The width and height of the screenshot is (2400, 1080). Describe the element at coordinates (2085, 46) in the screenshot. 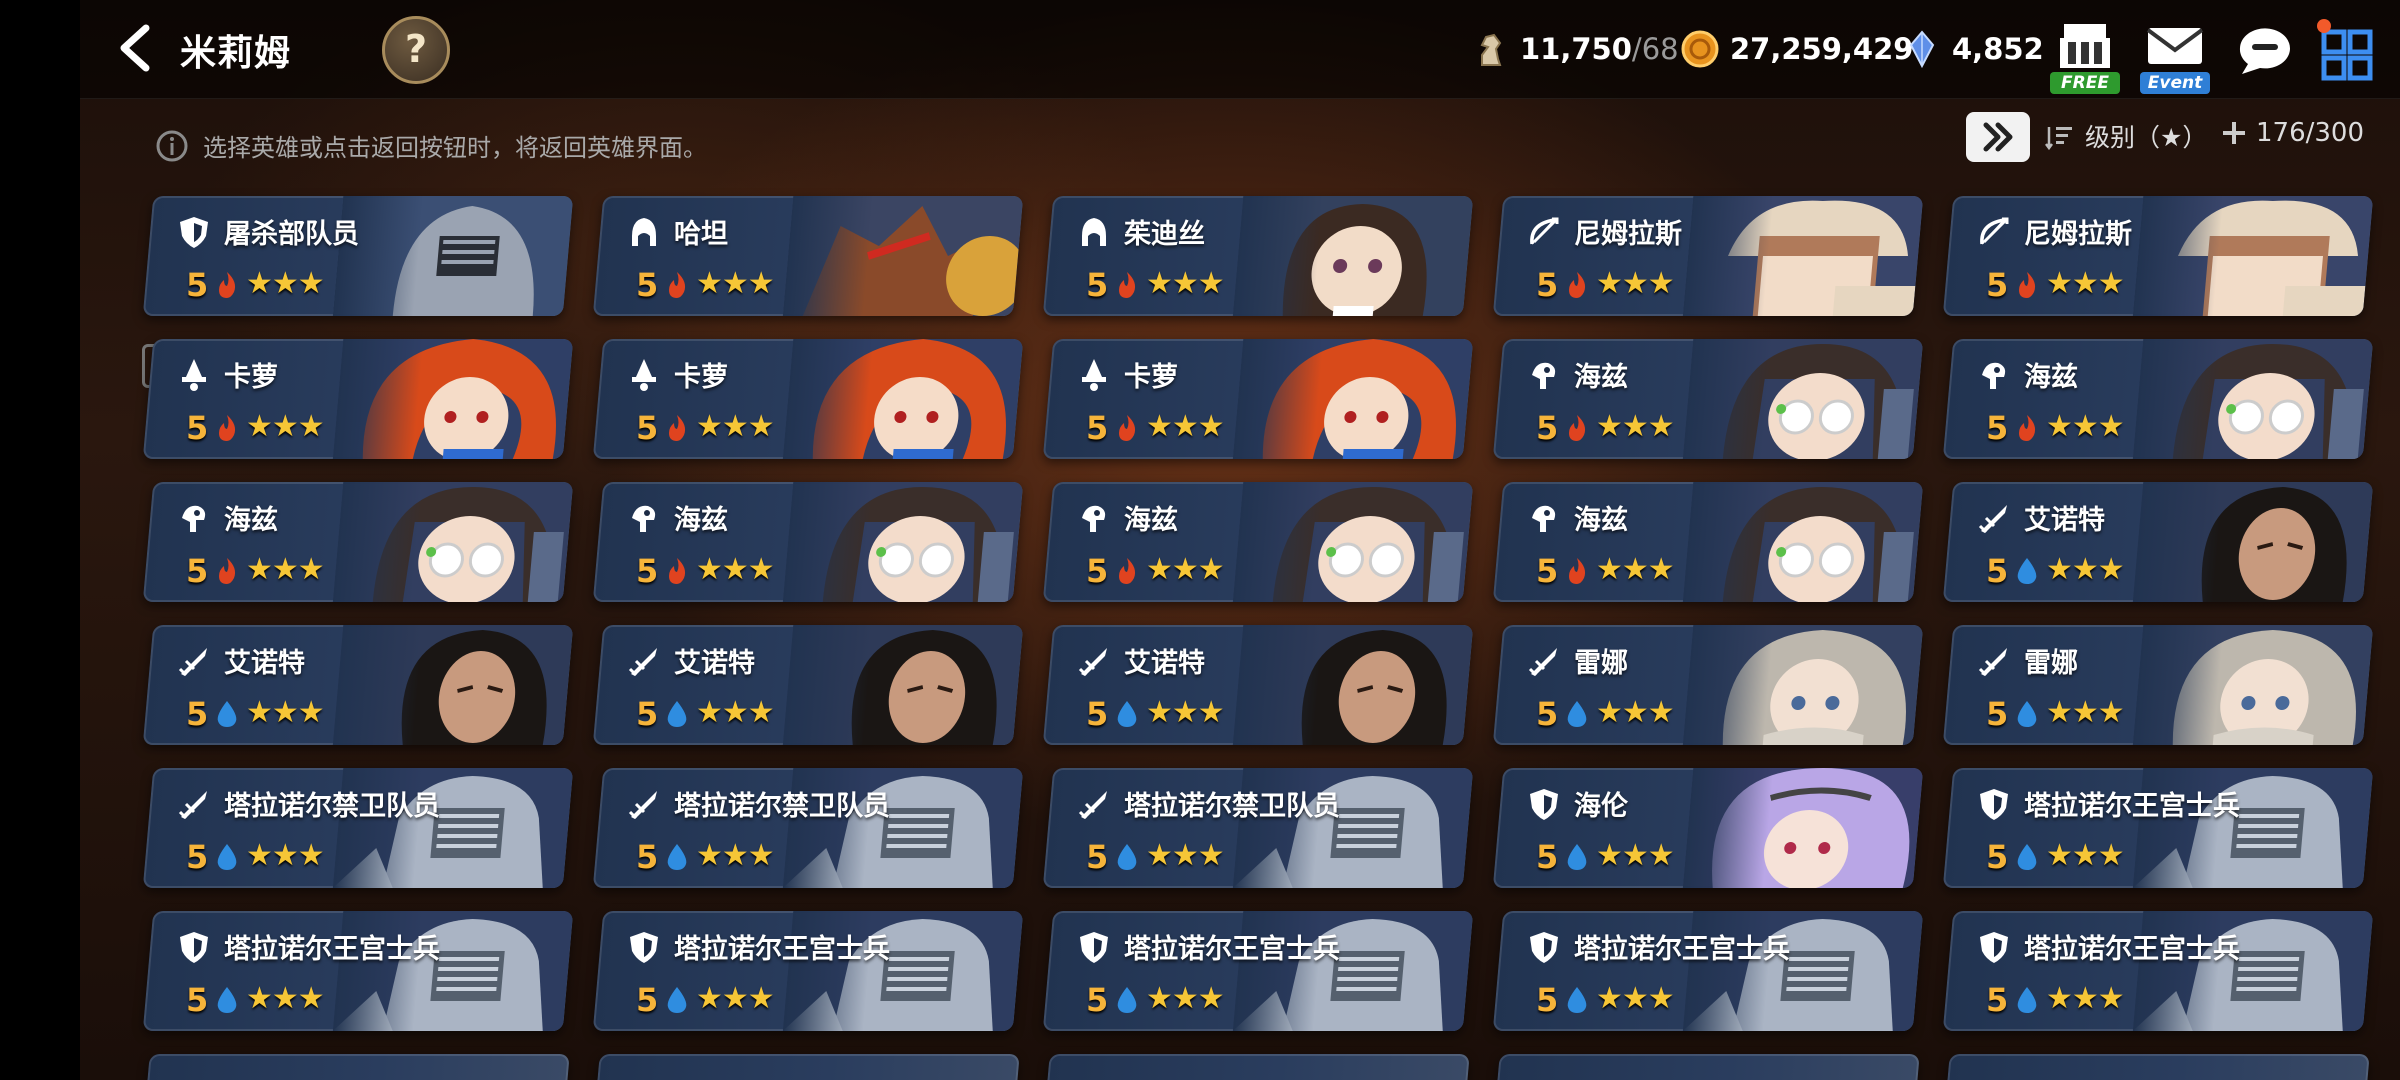

I see `gift-icon` at that location.